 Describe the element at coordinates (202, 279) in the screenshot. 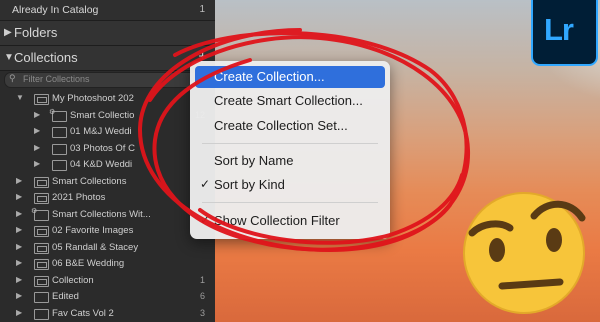

I see `tree-item-count: 1` at that location.